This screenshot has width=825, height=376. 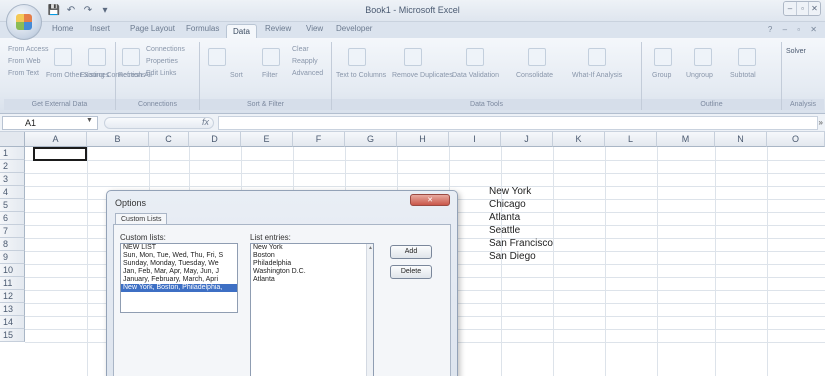 What do you see at coordinates (241, 31) in the screenshot?
I see `tab-data: Data` at bounding box center [241, 31].